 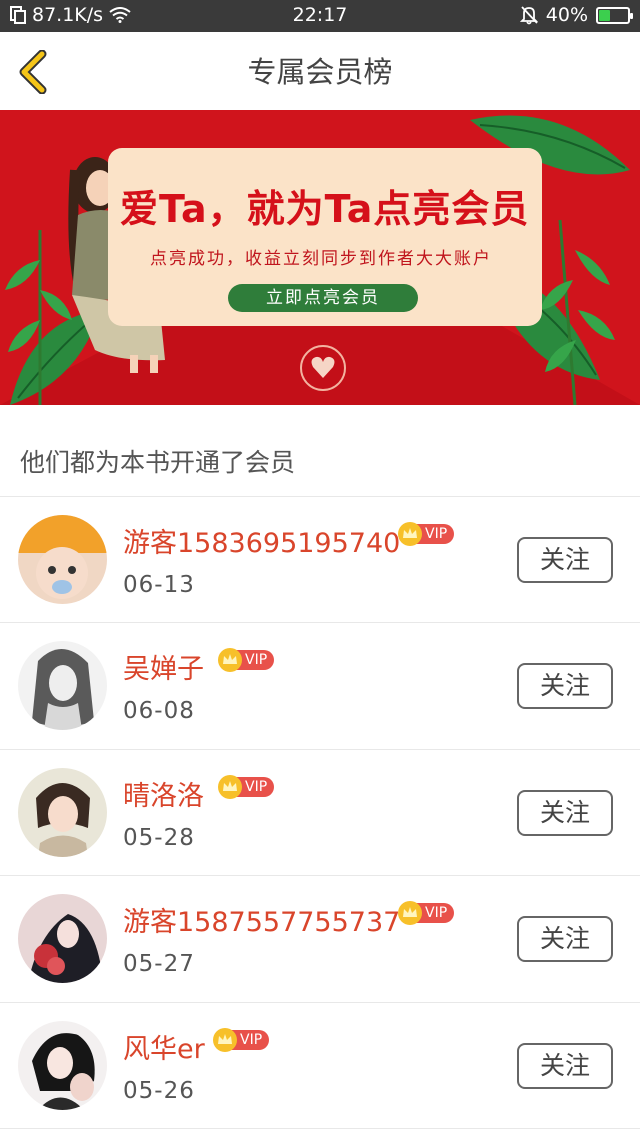 I want to click on section-header: 他们都为本书开通了会员, so click(x=320, y=451).